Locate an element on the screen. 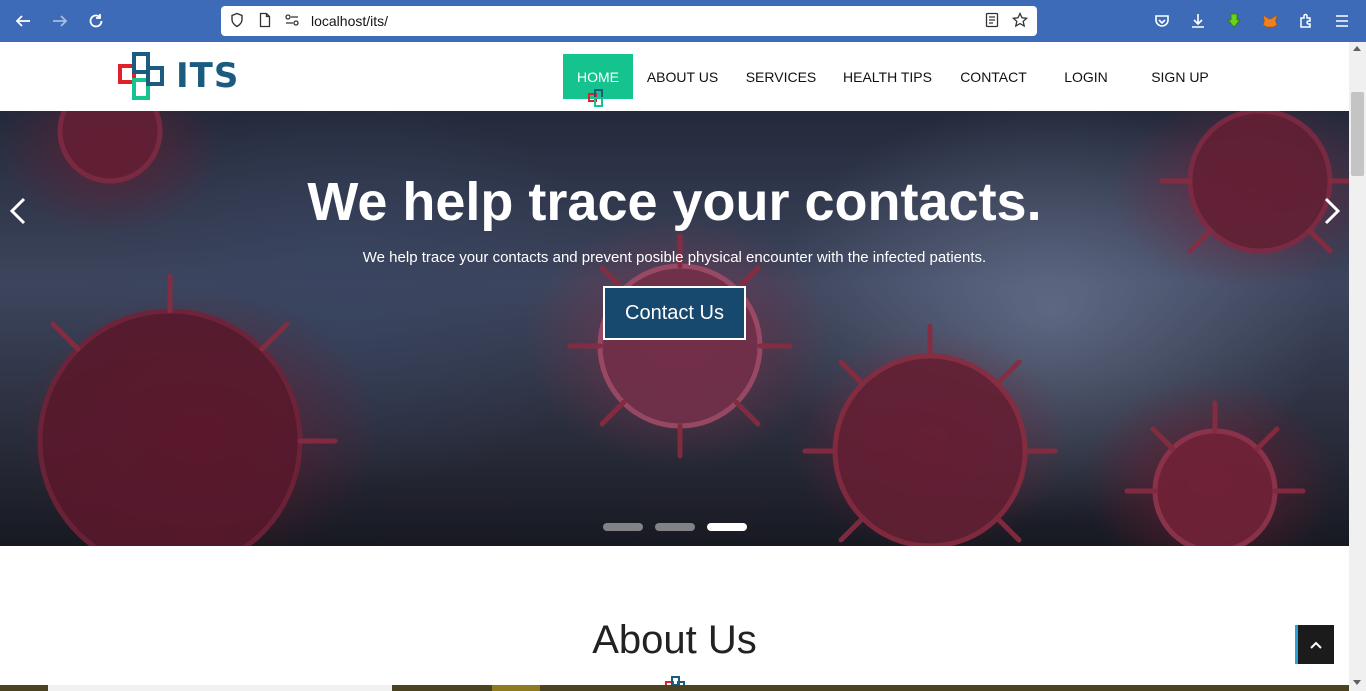  hero-title: We help trace your contacts. is located at coordinates (674, 202).